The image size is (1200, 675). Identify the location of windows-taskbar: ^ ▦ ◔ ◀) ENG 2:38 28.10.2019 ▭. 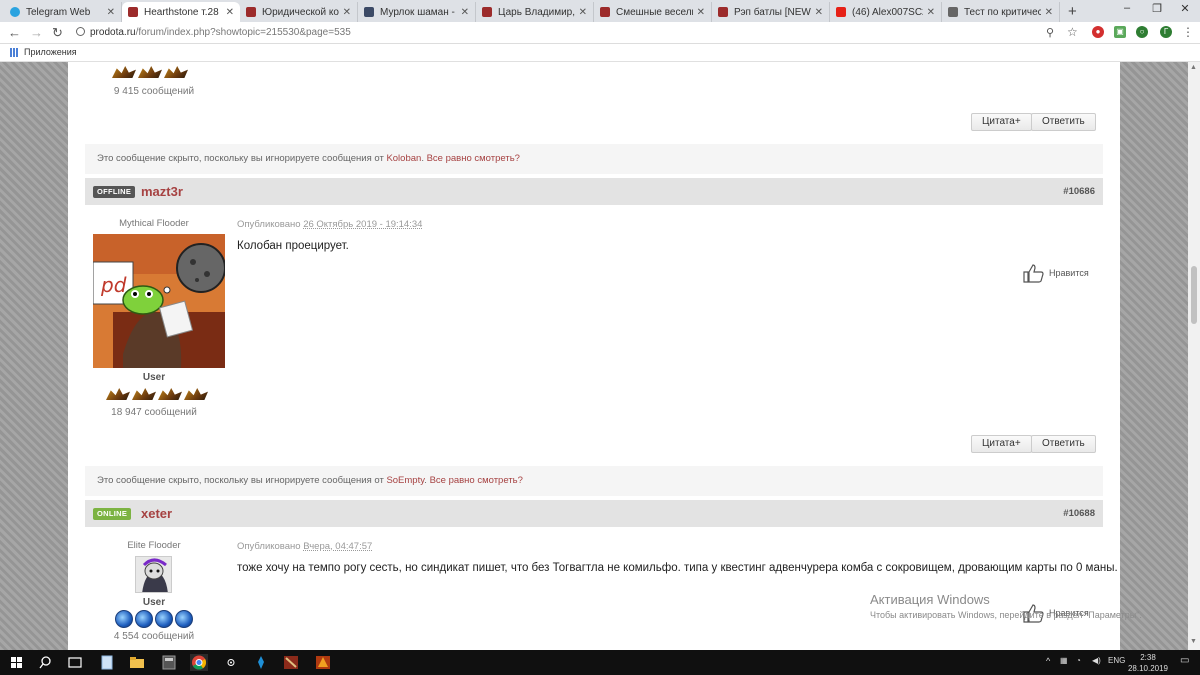
(600, 662).